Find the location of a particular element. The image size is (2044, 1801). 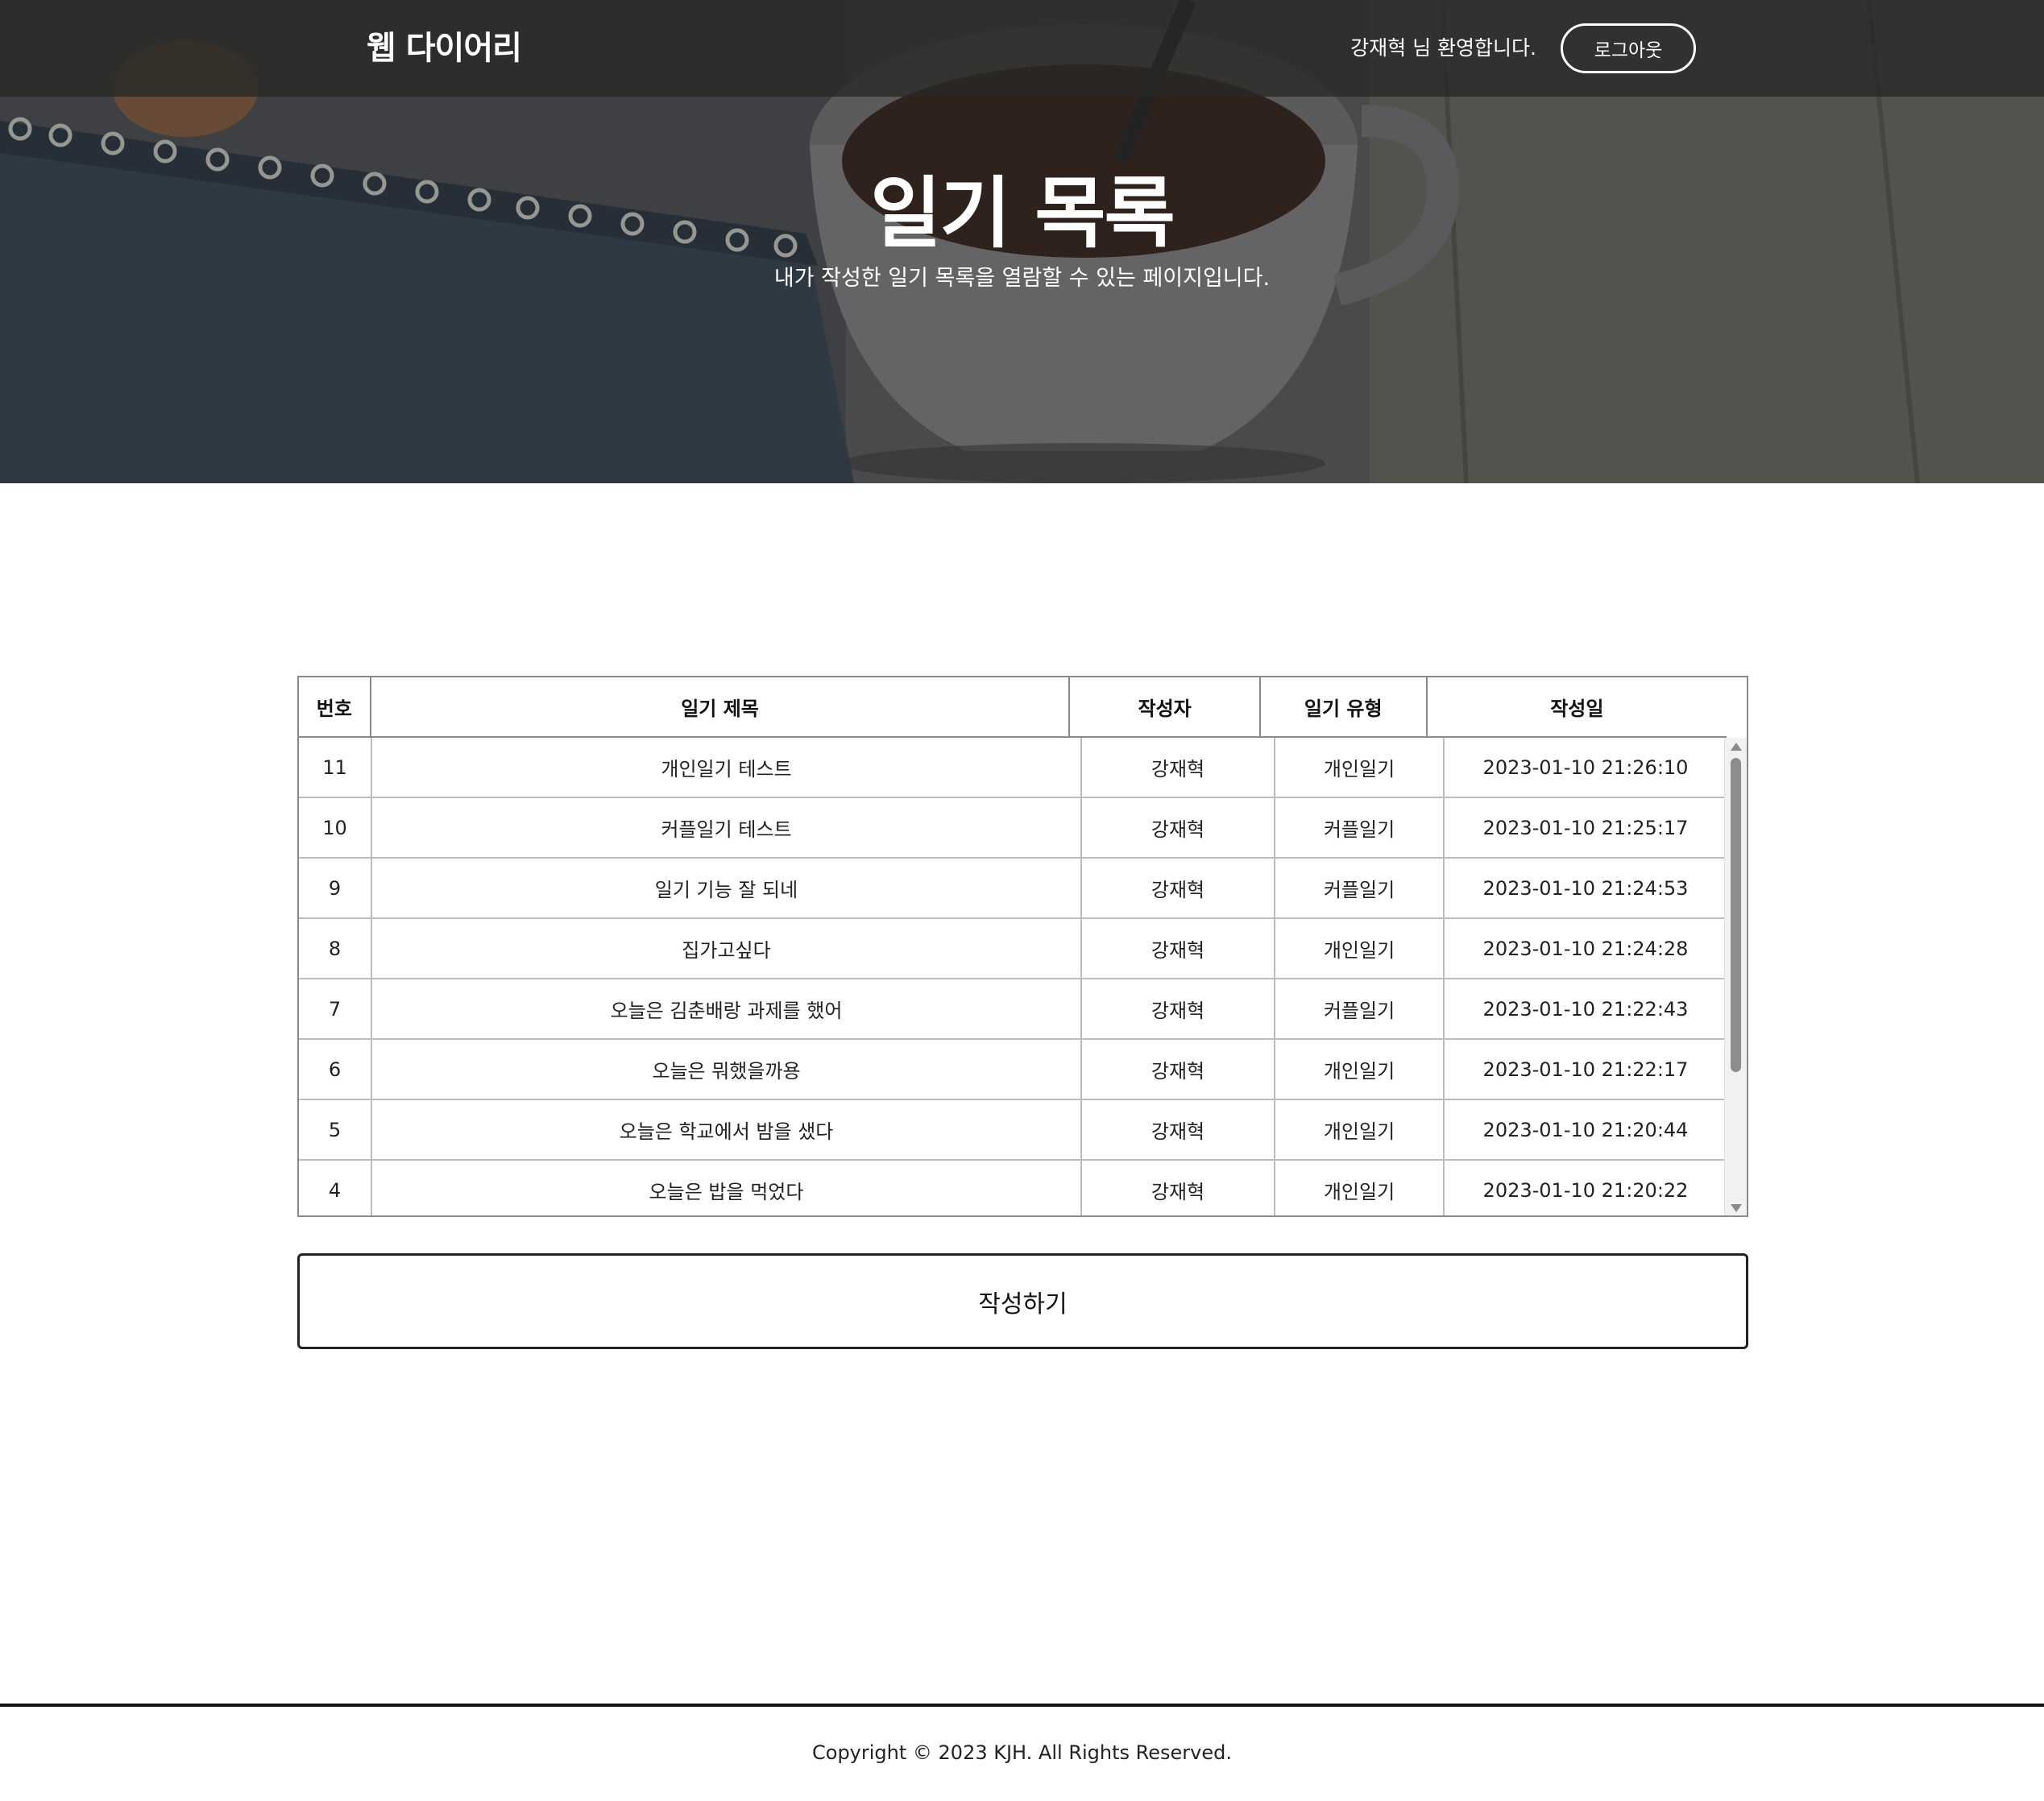

row-number: 7 is located at coordinates (335, 1009).